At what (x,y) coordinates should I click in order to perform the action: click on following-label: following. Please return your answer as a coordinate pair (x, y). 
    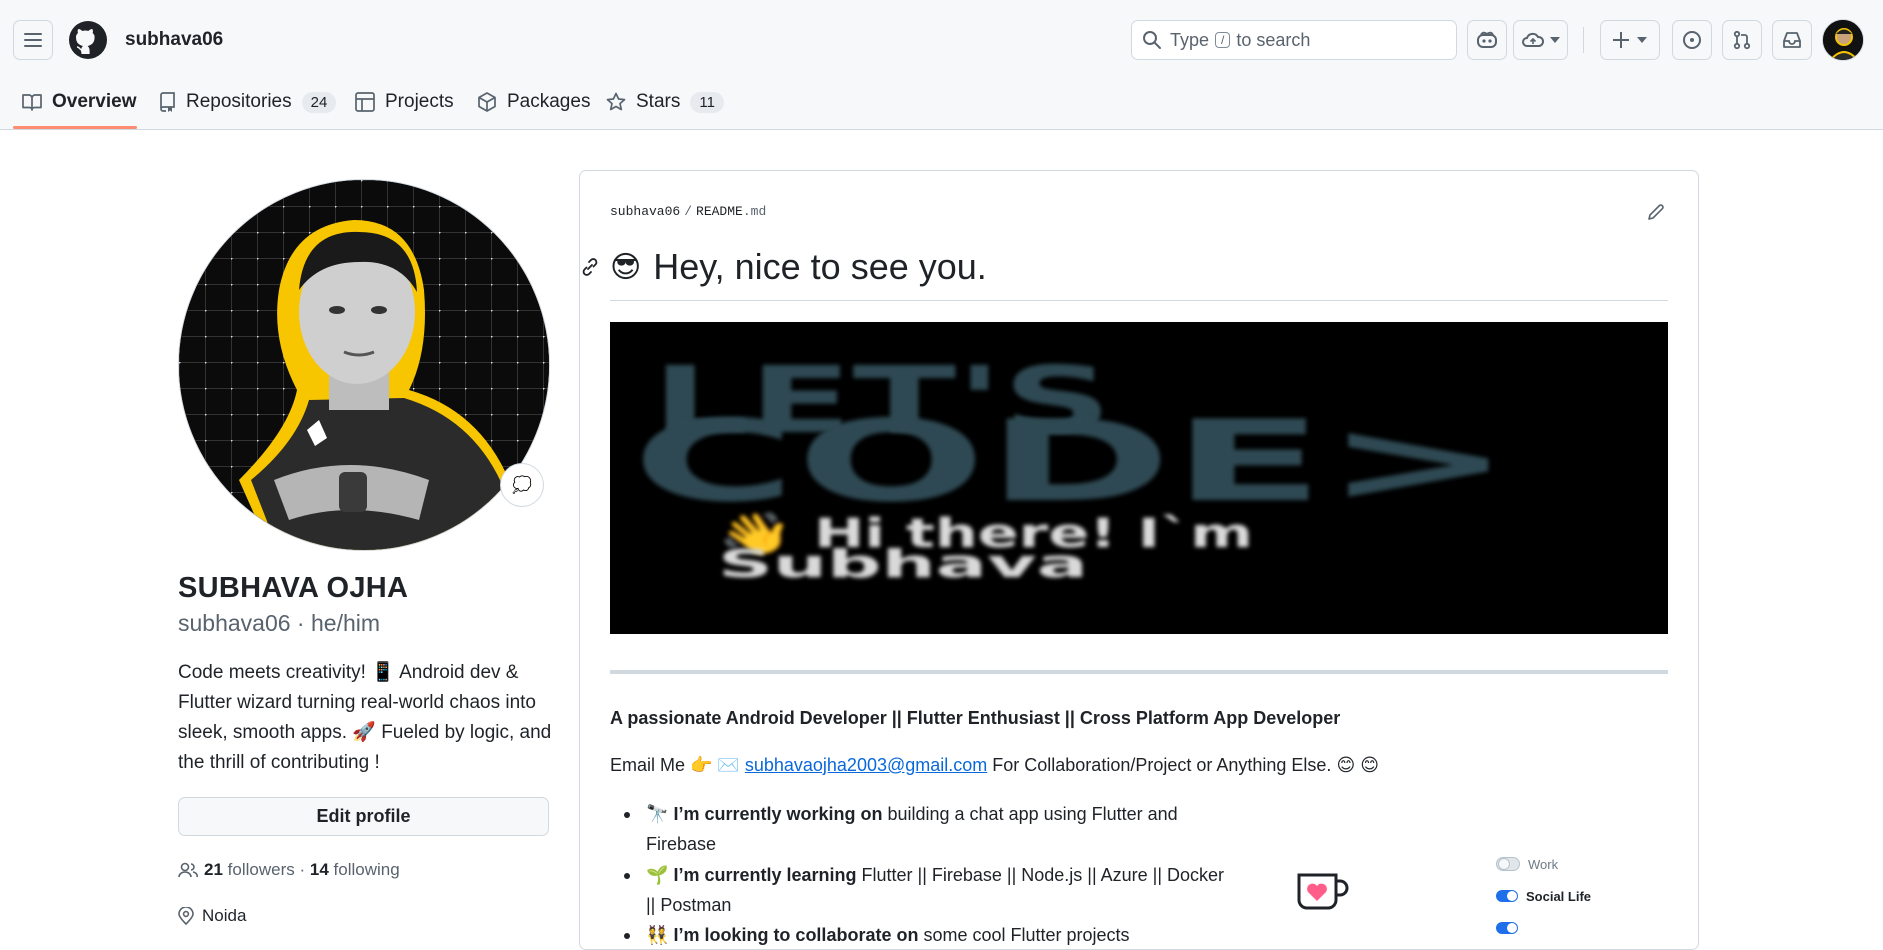
    Looking at the image, I should click on (366, 869).